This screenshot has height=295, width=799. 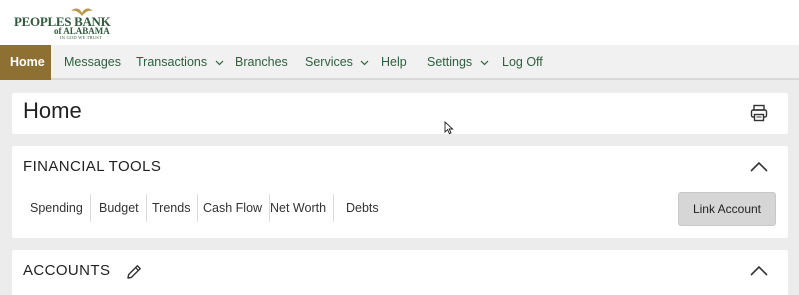 I want to click on logo-motto: IN GOD WE TRUST, so click(x=81, y=37).